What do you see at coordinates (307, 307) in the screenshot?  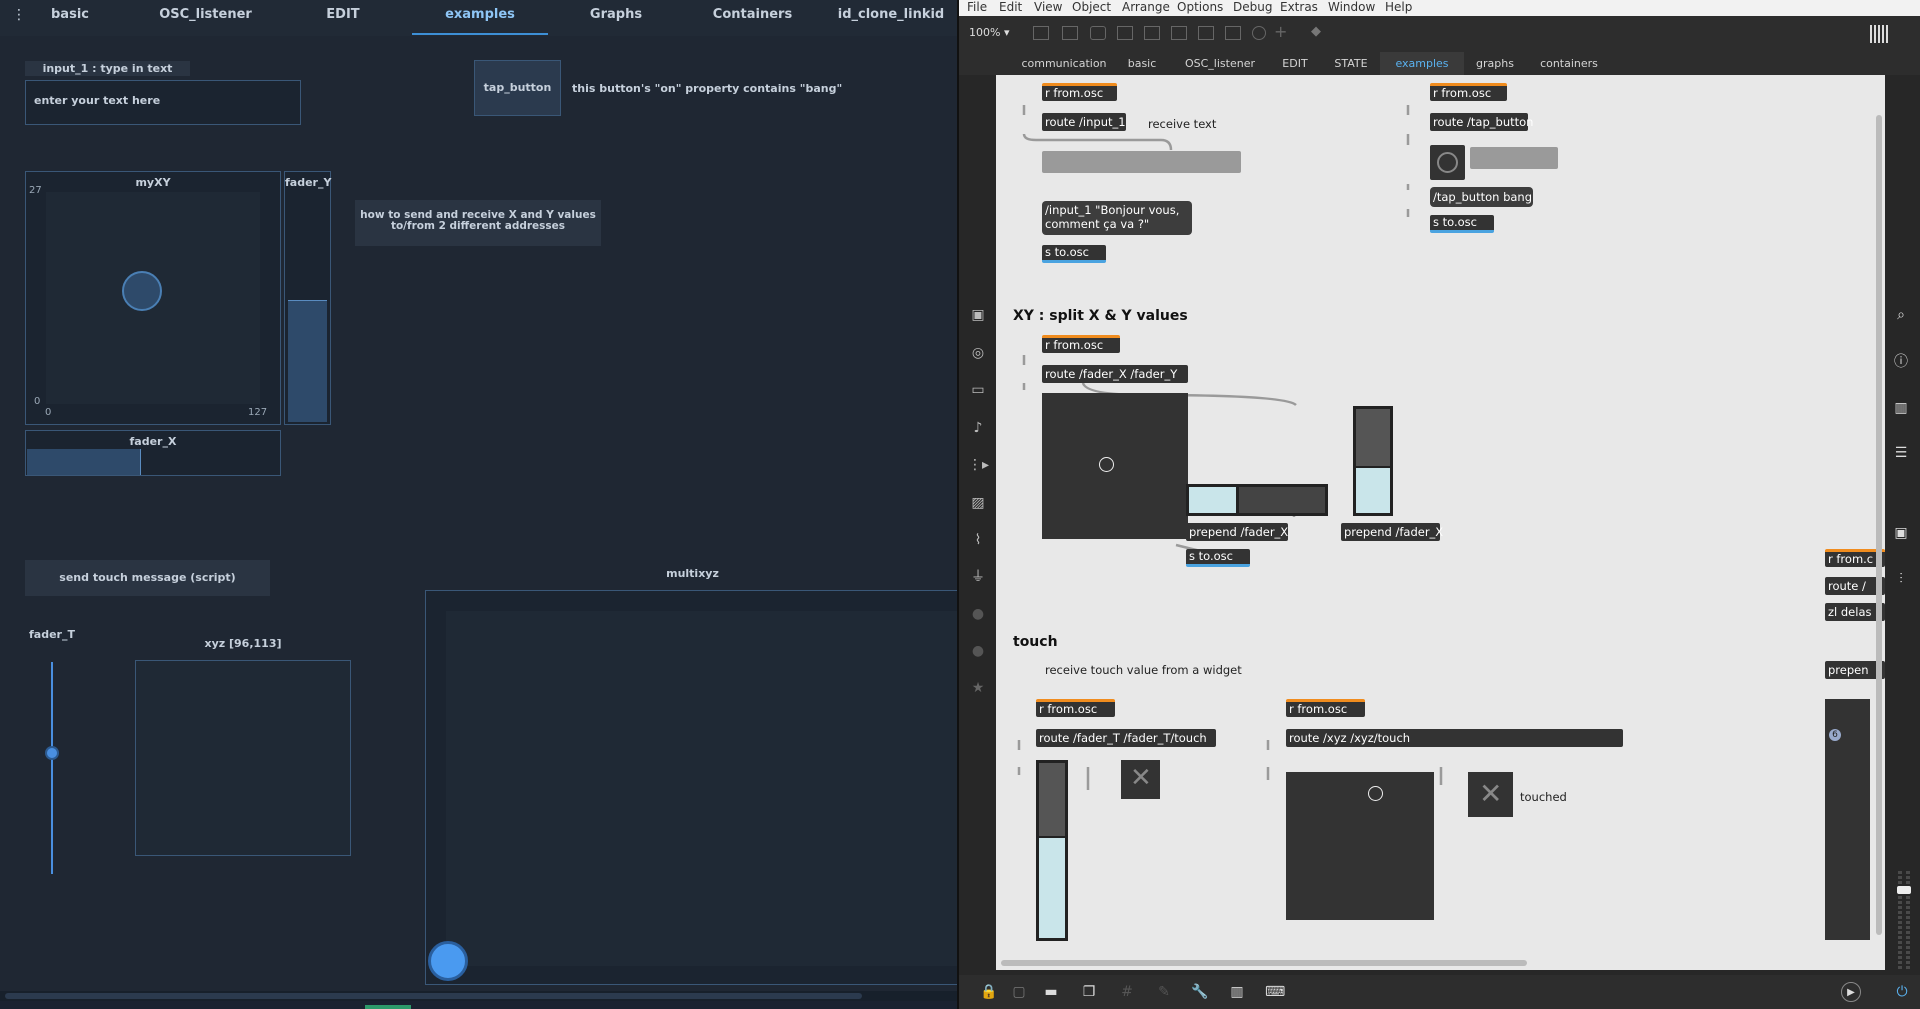 I see `fader-y-track` at bounding box center [307, 307].